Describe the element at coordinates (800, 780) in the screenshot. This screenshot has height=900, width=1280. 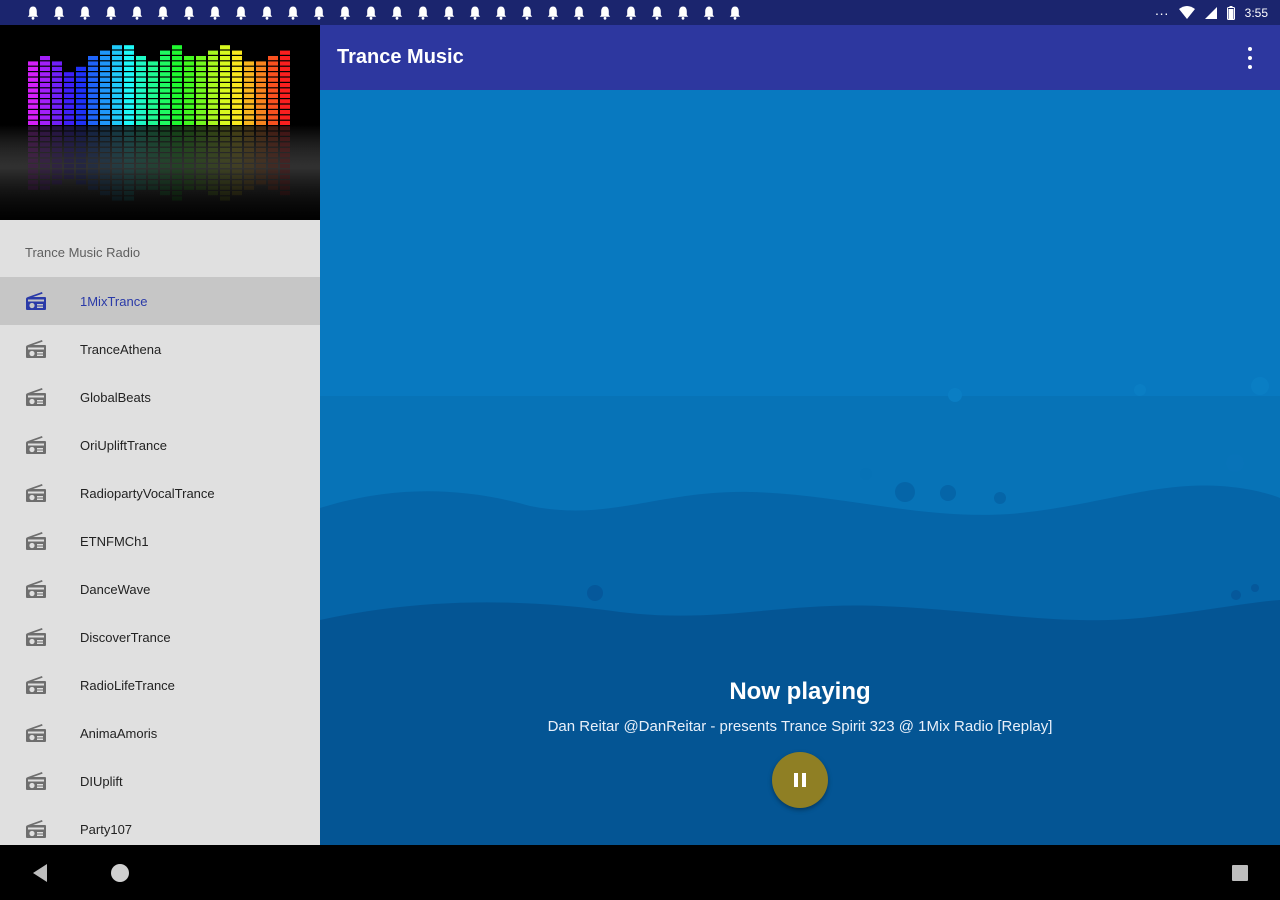
I see `pause-button` at that location.